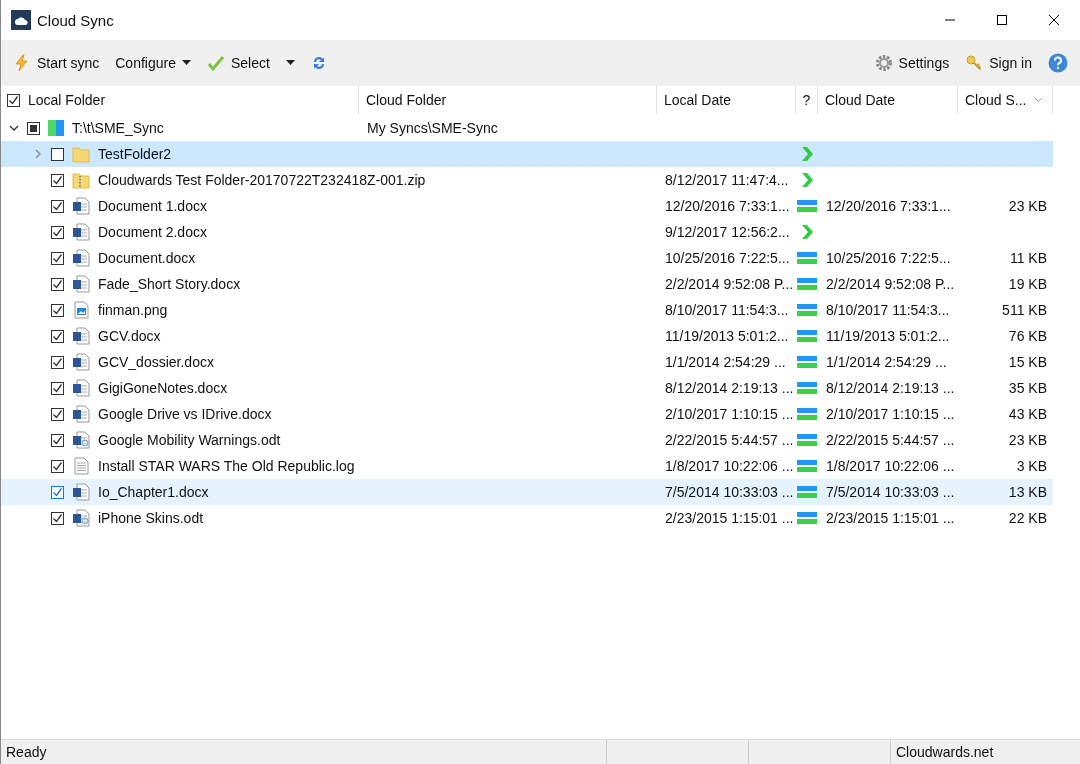 The width and height of the screenshot is (1080, 764). I want to click on cloud-folder-path: My Syncs\SME-Sync, so click(432, 128).